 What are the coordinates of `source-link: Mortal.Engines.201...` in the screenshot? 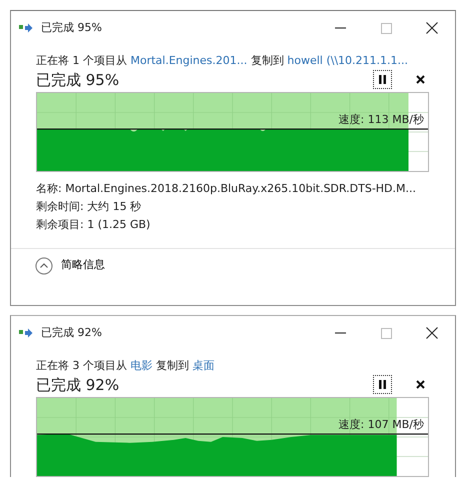 It's located at (189, 60).